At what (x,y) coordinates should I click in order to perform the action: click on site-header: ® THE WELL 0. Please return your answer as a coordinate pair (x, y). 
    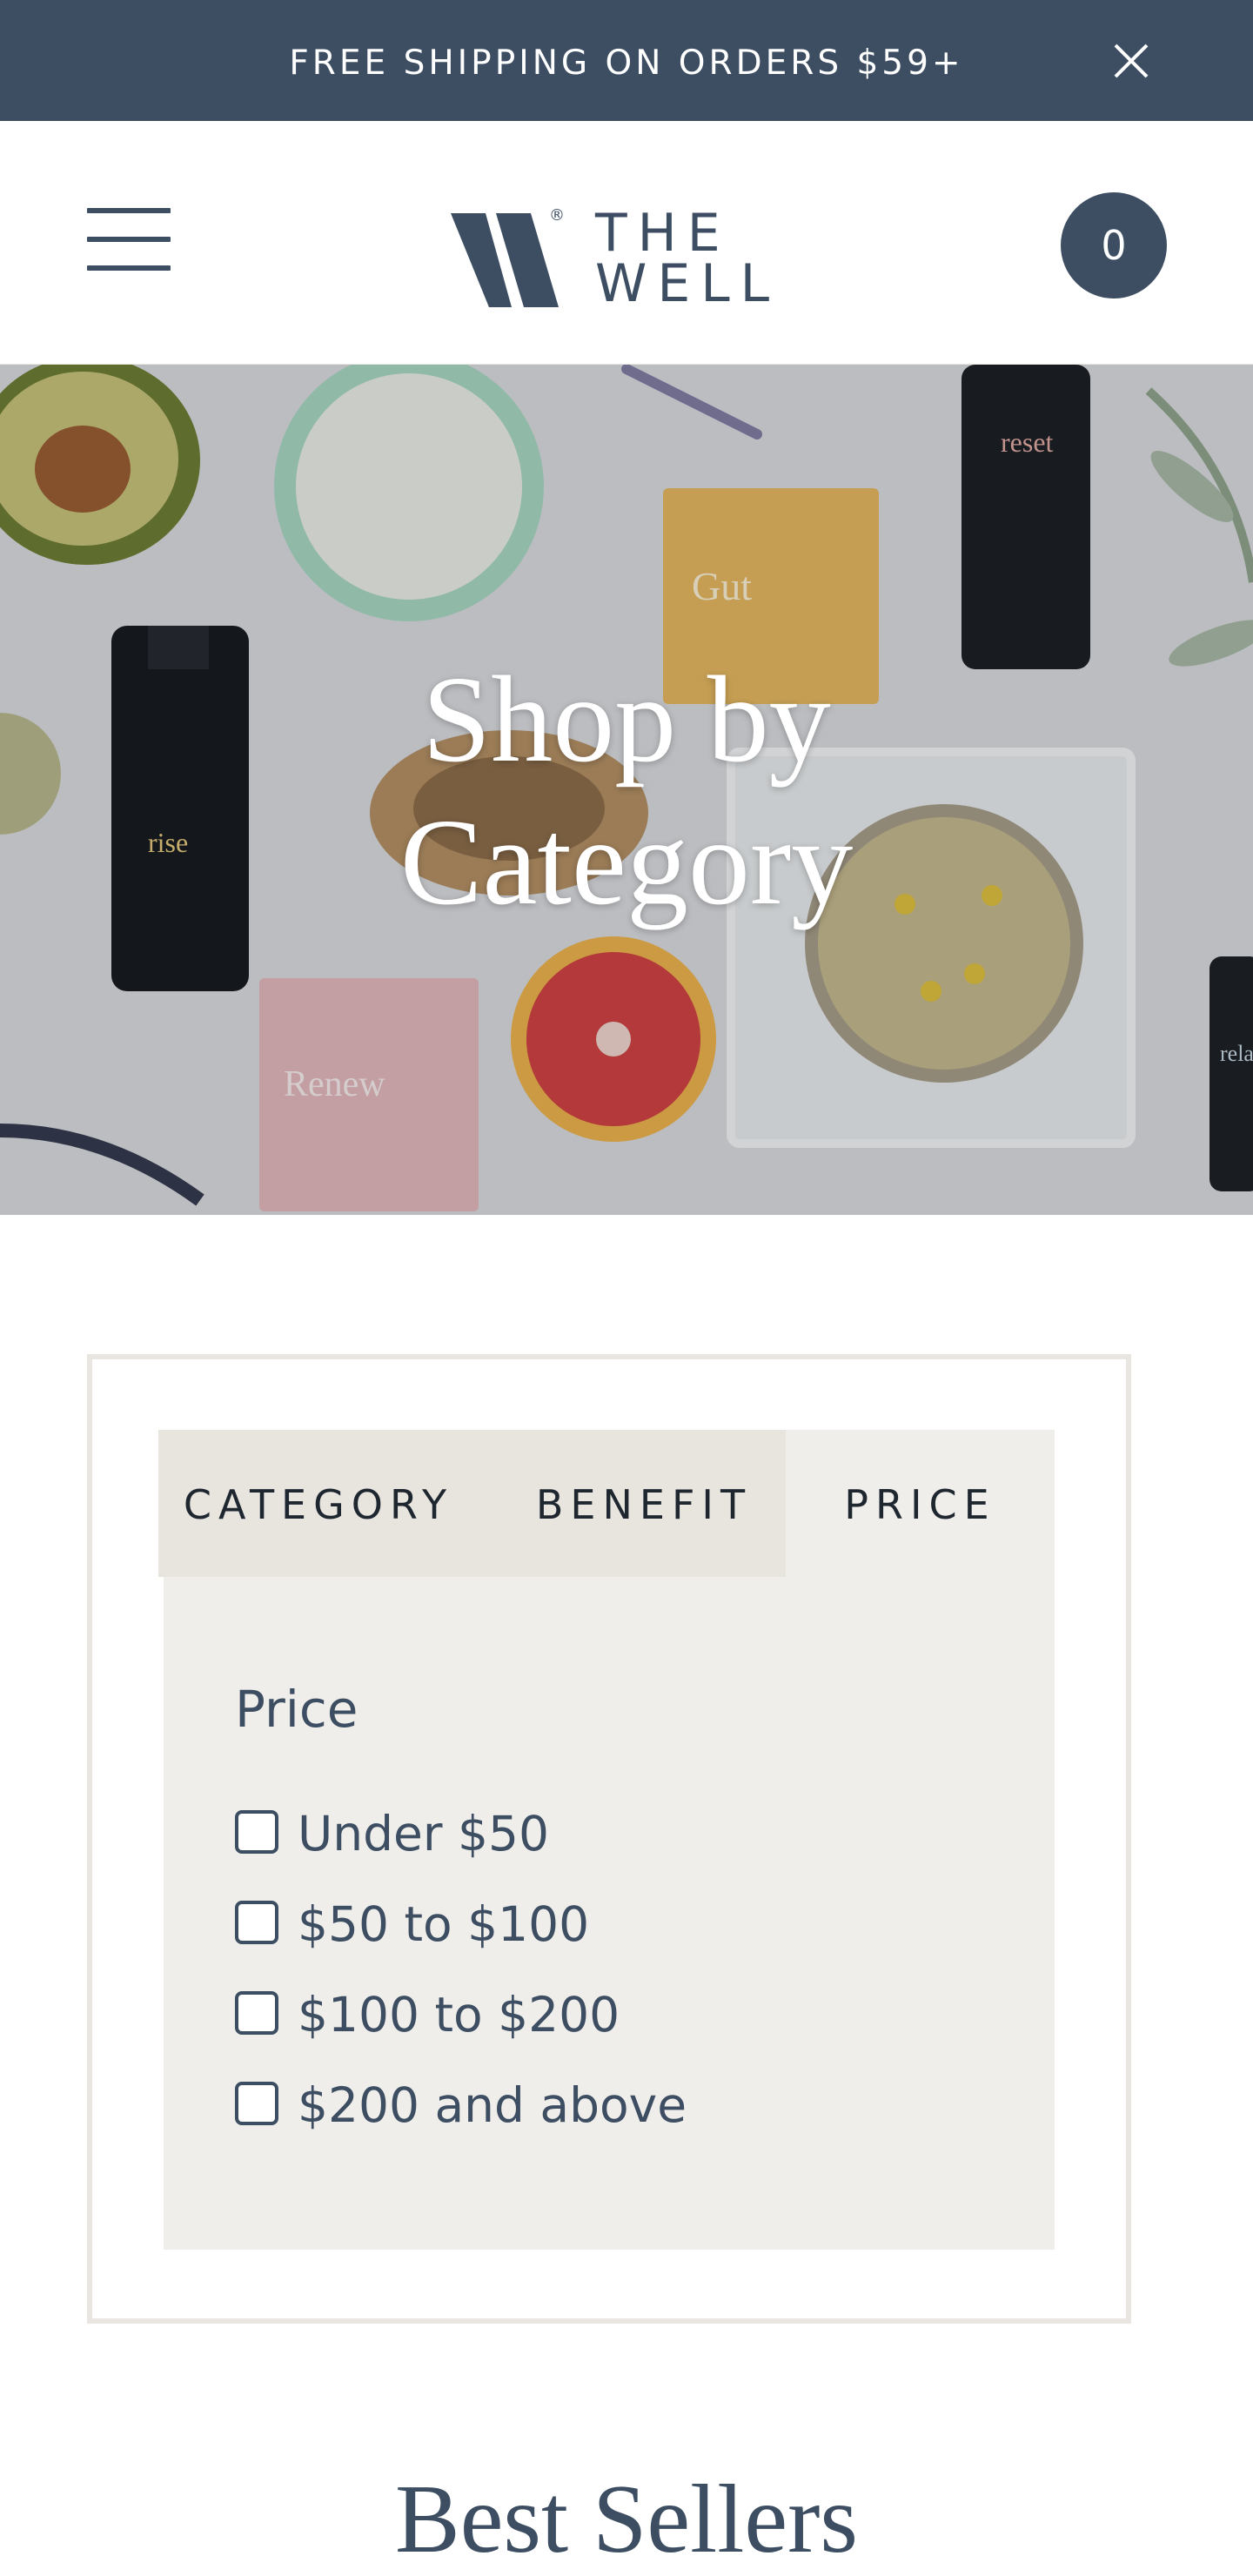
    Looking at the image, I should click on (626, 243).